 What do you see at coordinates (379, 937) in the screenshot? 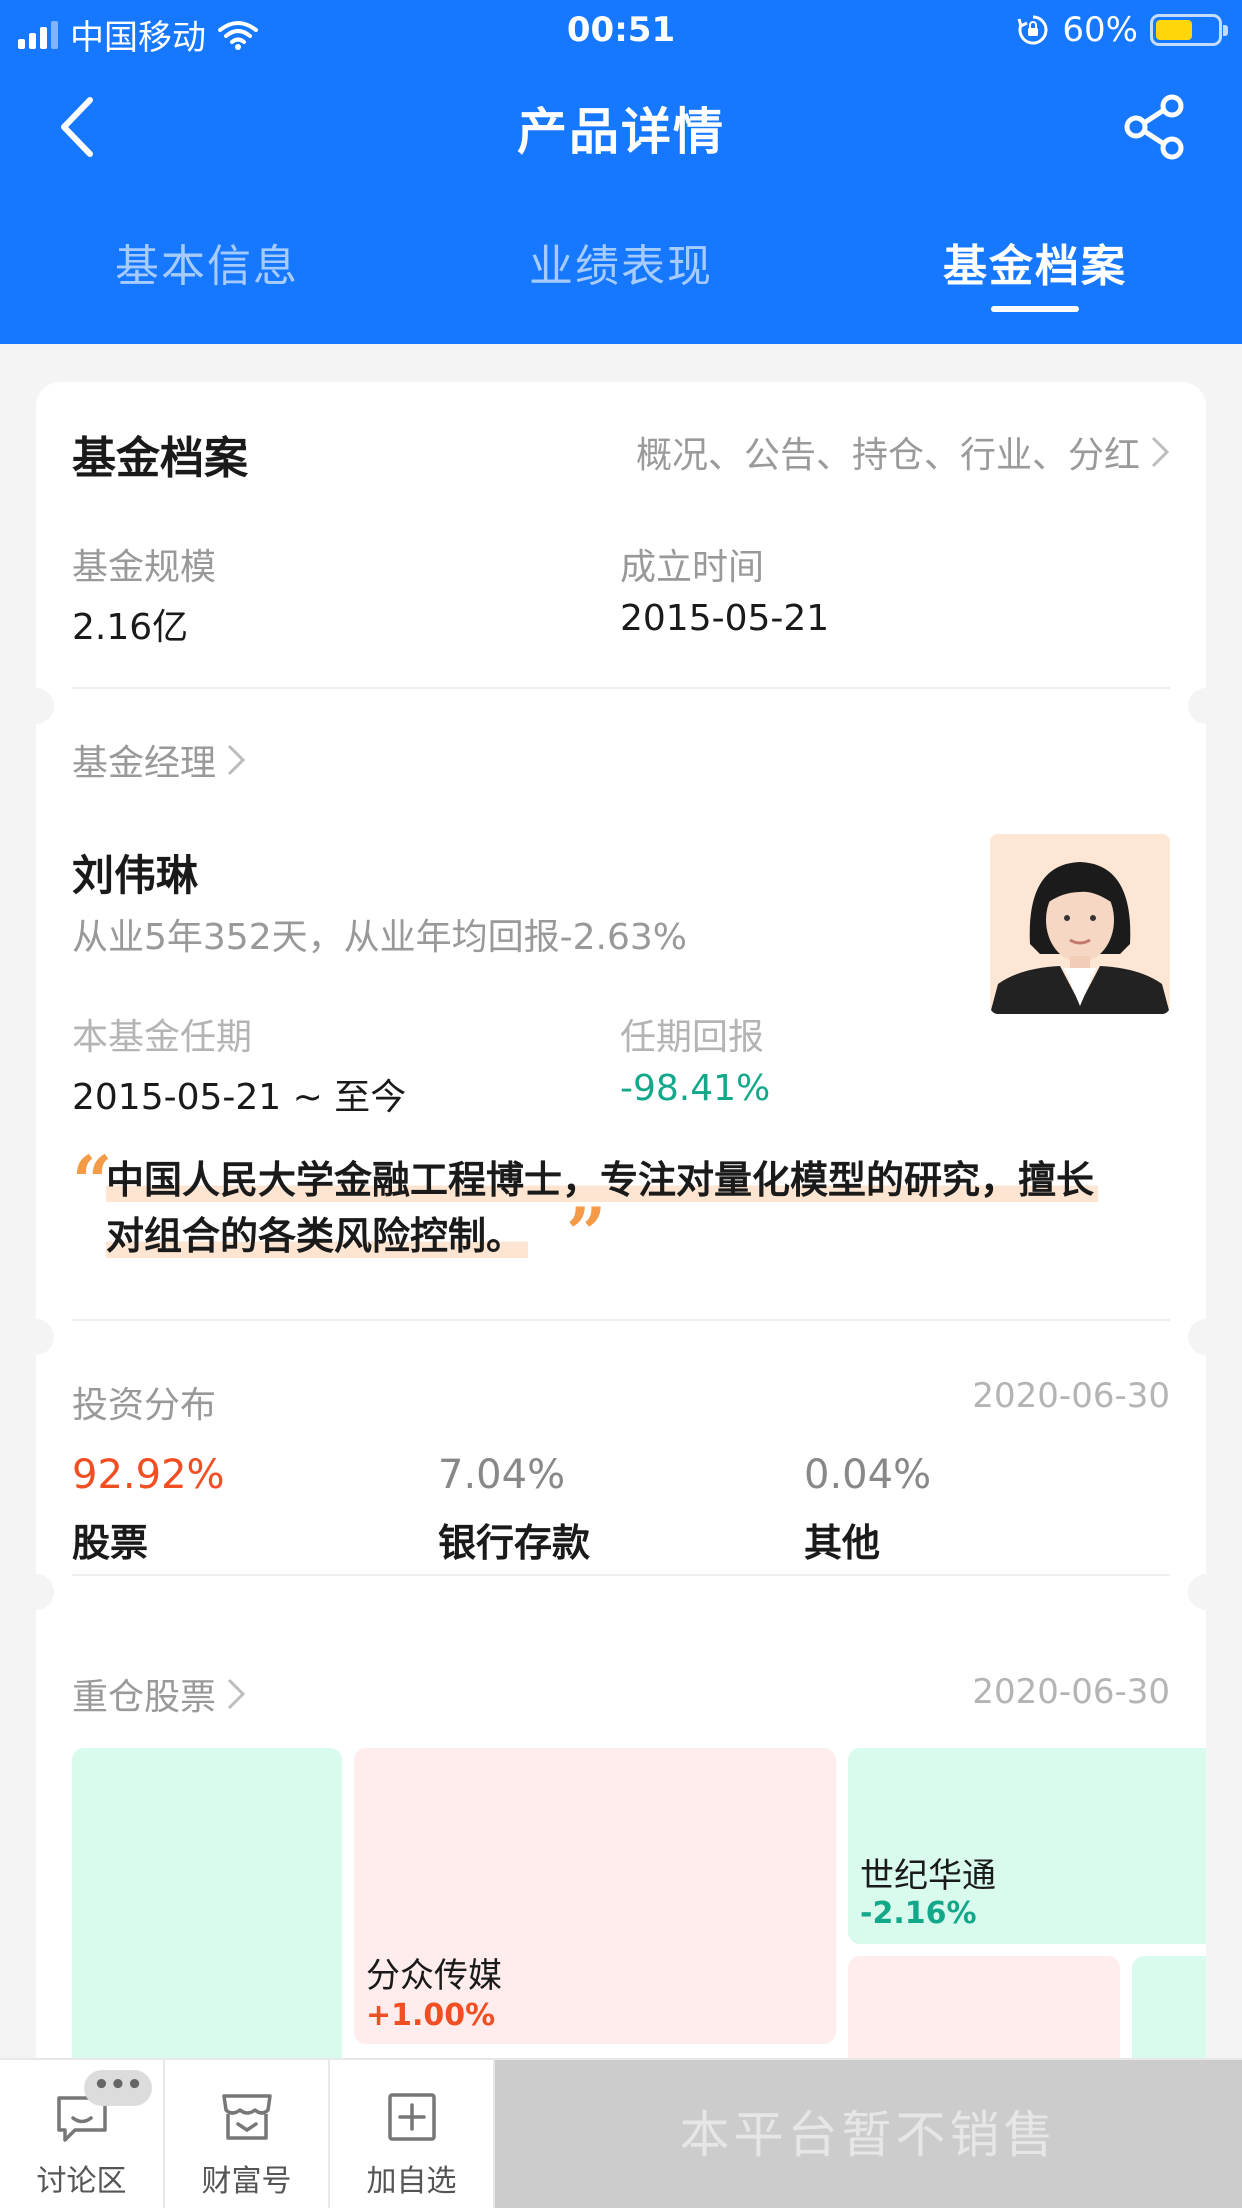
I see `manager-experience: 从业5年352天，从业年均回报-2.63%` at bounding box center [379, 937].